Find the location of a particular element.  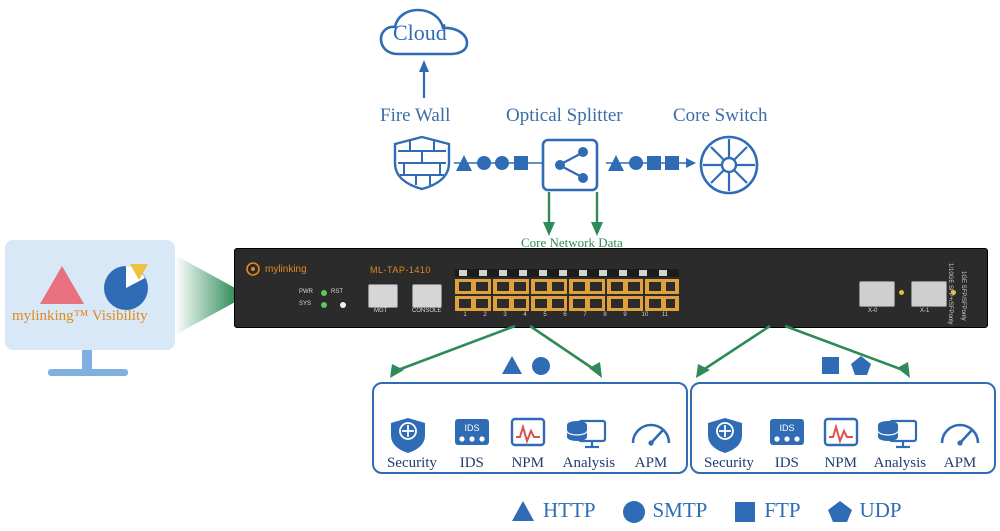

tool-label-analysis-2: Analysis is located at coordinates (900, 463).